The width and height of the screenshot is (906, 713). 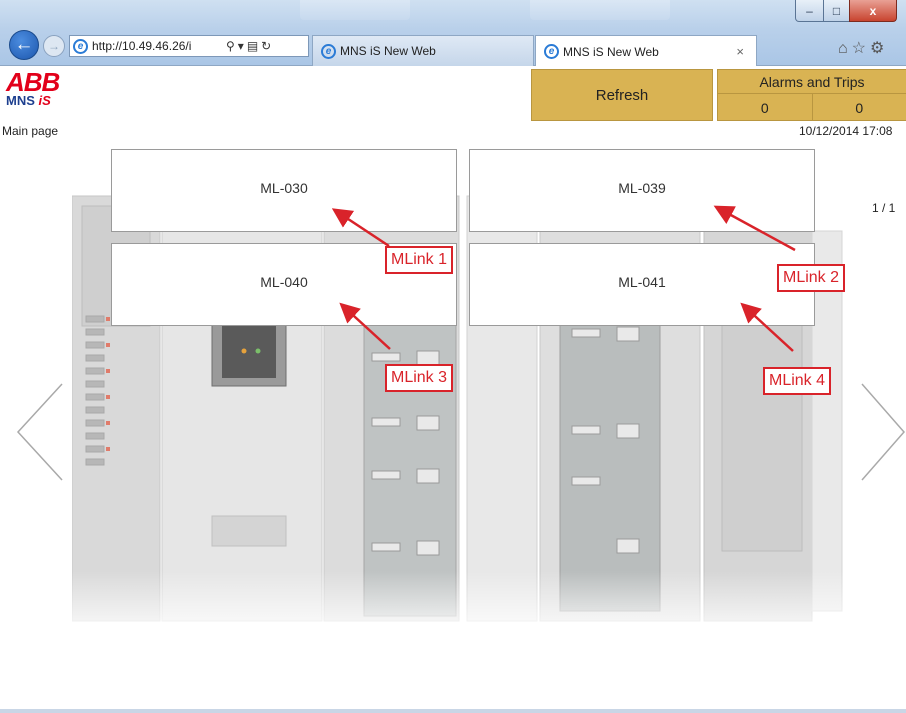 I want to click on mlink-button-ml-041: ML-041, so click(x=642, y=284).